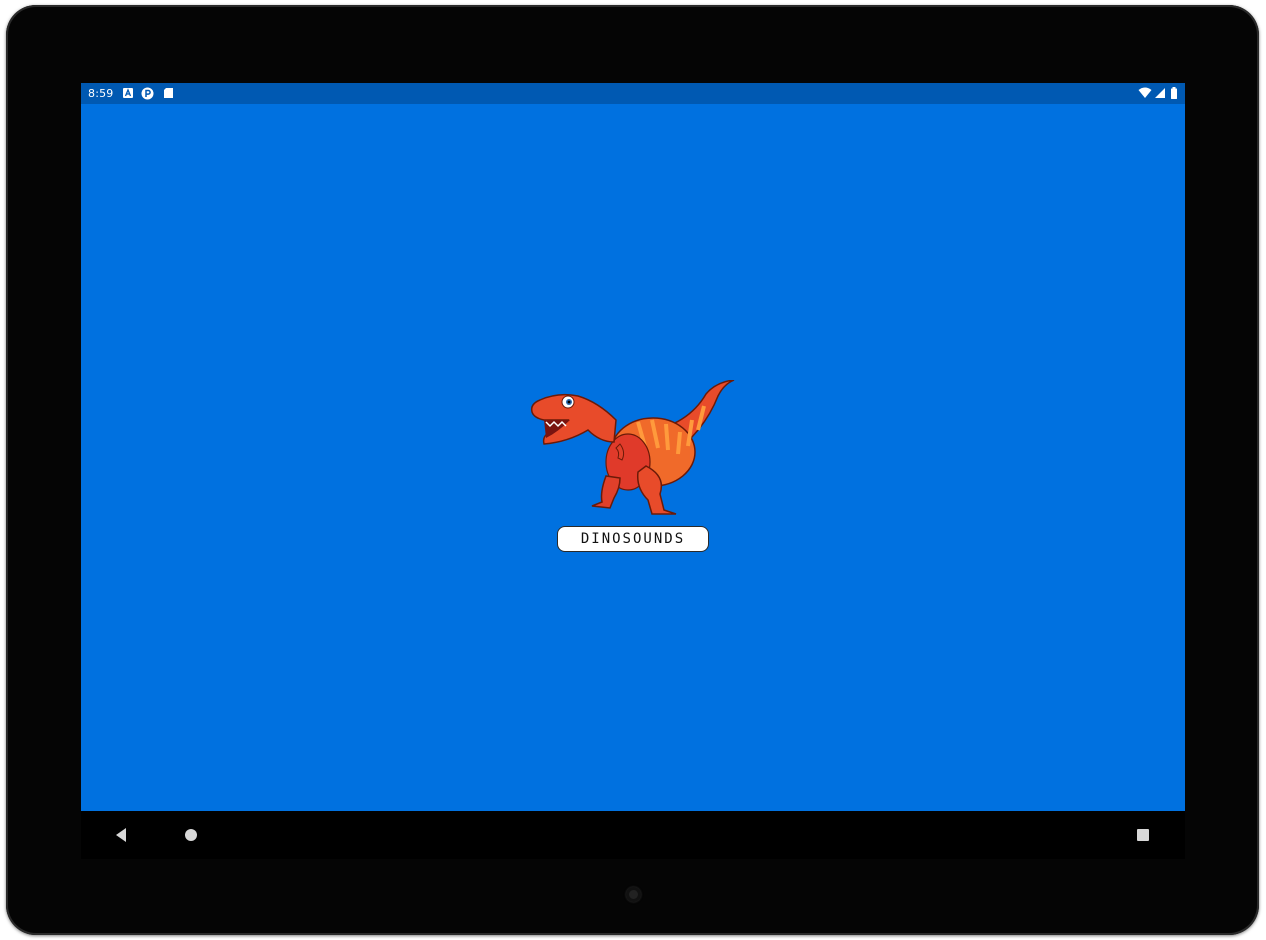  Describe the element at coordinates (633, 449) in the screenshot. I see `t-rex-mascot` at that location.